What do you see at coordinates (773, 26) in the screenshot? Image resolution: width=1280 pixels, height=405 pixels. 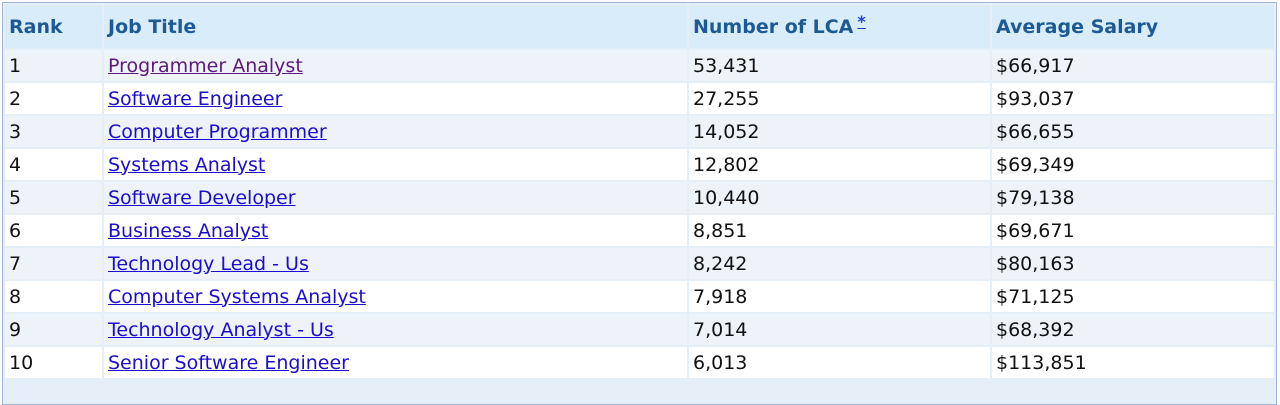 I see `column-header-lca-label: Number of LCA` at bounding box center [773, 26].